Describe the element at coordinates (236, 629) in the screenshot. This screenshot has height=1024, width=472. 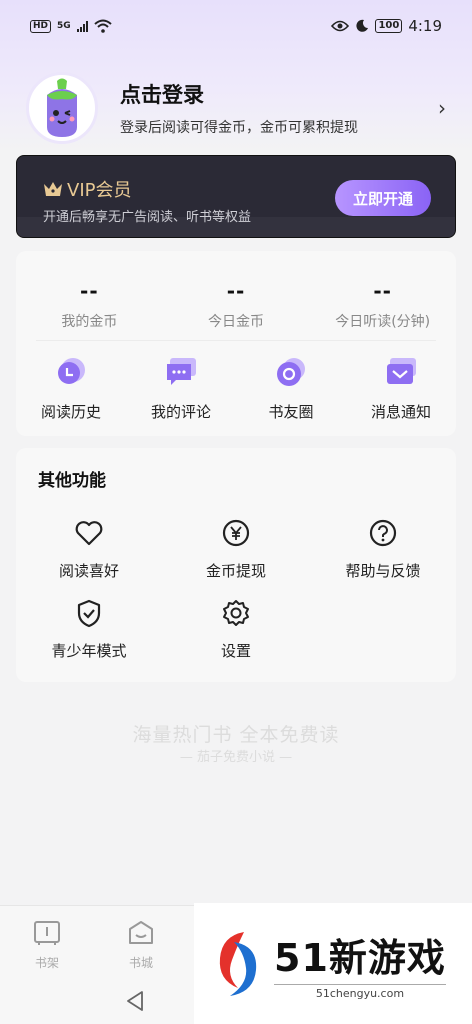
I see `func-settings: 设置` at that location.